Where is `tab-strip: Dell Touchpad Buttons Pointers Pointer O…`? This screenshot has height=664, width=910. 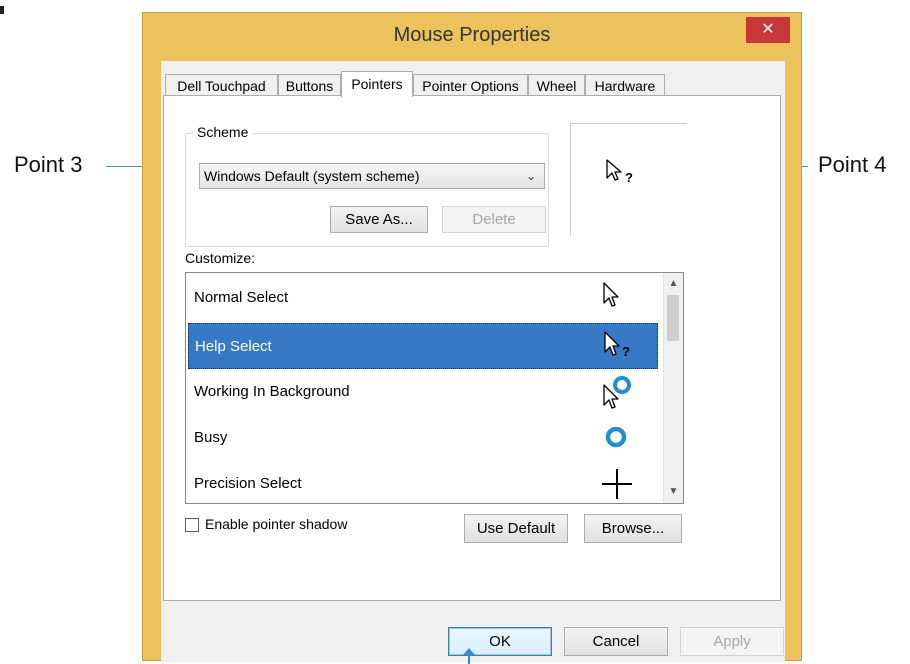 tab-strip: Dell Touchpad Buttons Pointers Pointer O… is located at coordinates (425, 84).